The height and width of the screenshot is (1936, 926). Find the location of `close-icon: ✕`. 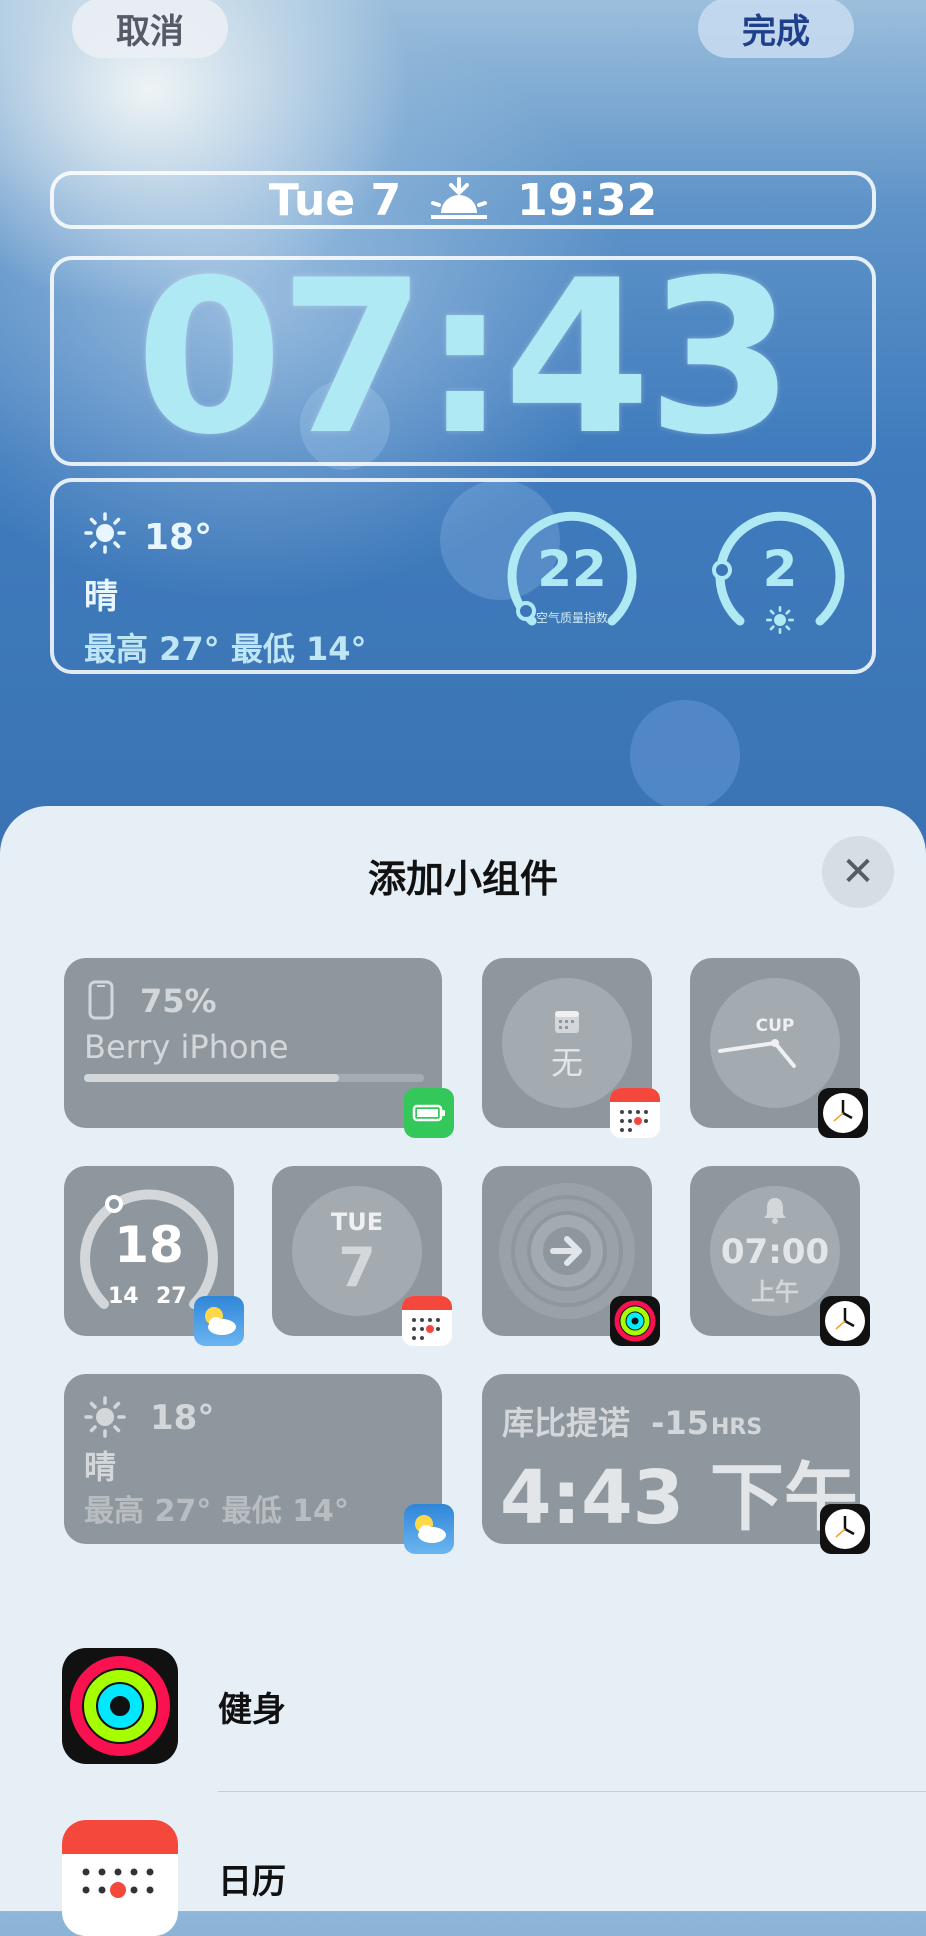

close-icon: ✕ is located at coordinates (858, 872).